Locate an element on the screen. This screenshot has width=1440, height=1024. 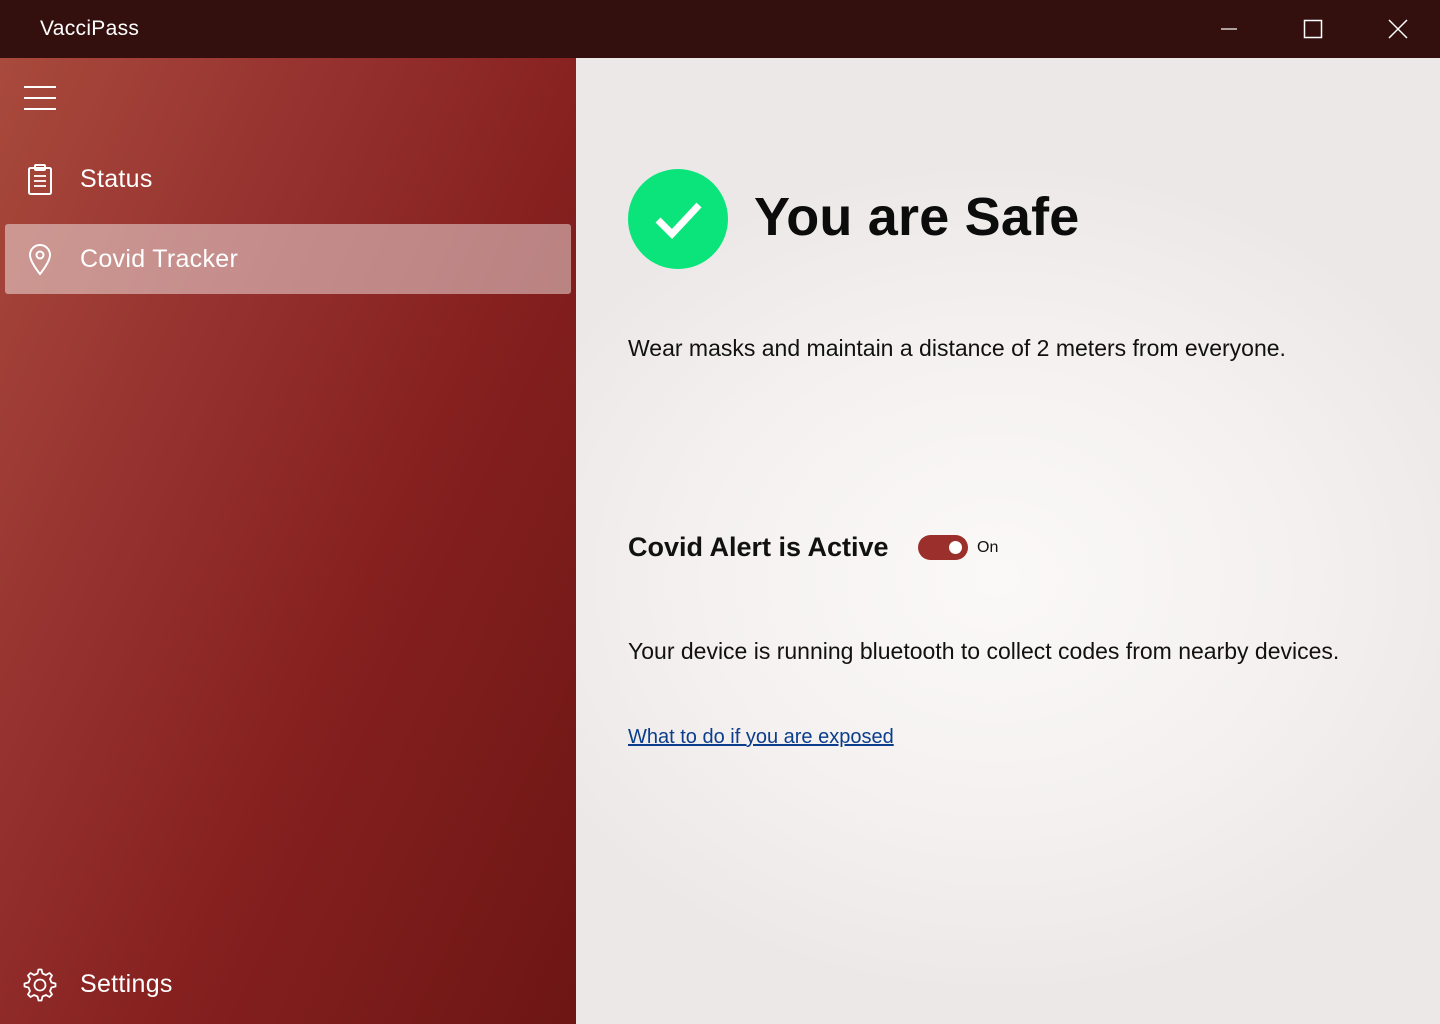
sidebar-item-status: Status is located at coordinates (288, 179).